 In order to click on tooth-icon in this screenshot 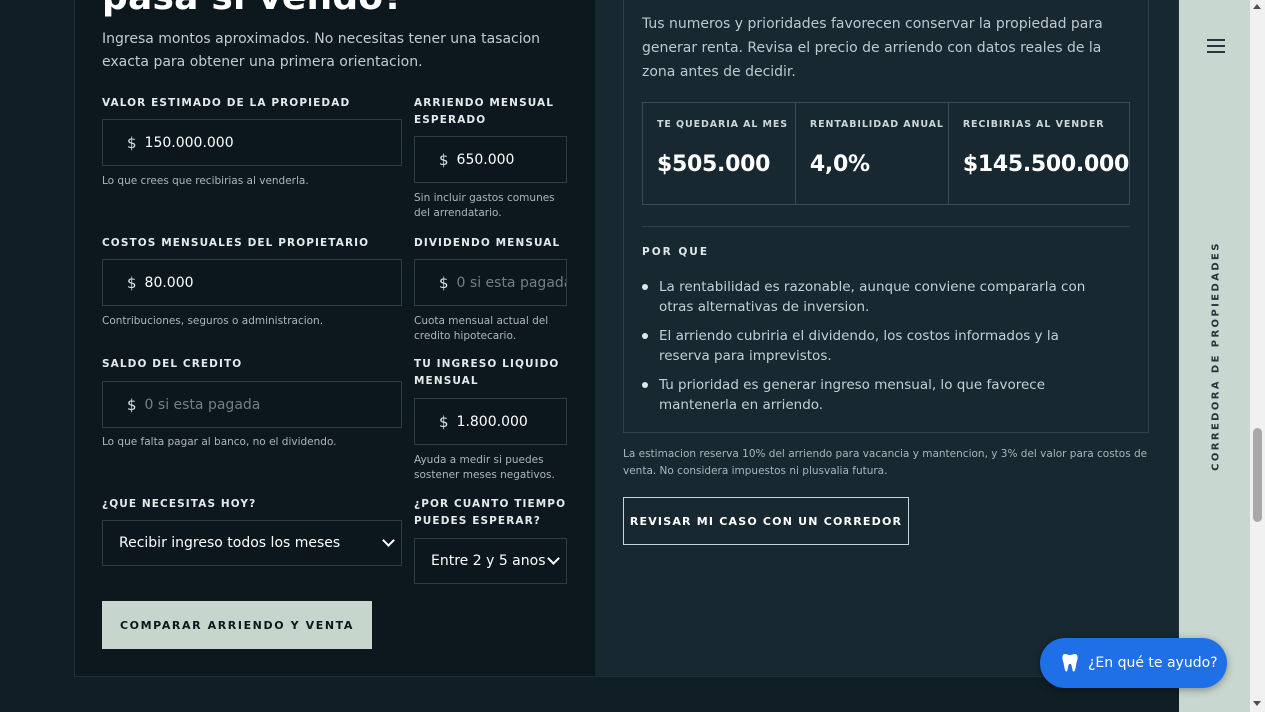, I will do `click(1070, 663)`.